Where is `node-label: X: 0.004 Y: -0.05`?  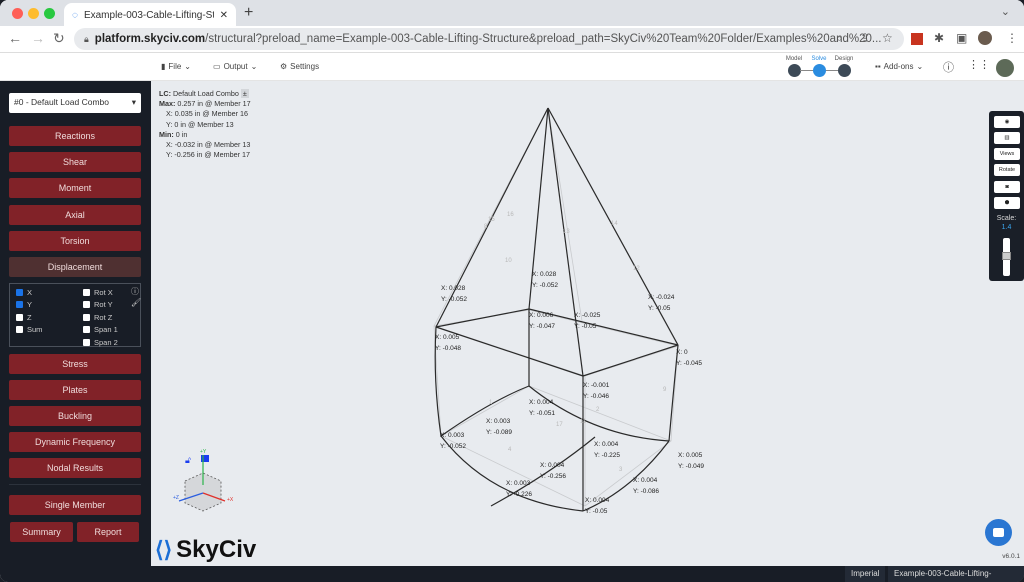 node-label: X: 0.004 Y: -0.05 is located at coordinates (597, 506).